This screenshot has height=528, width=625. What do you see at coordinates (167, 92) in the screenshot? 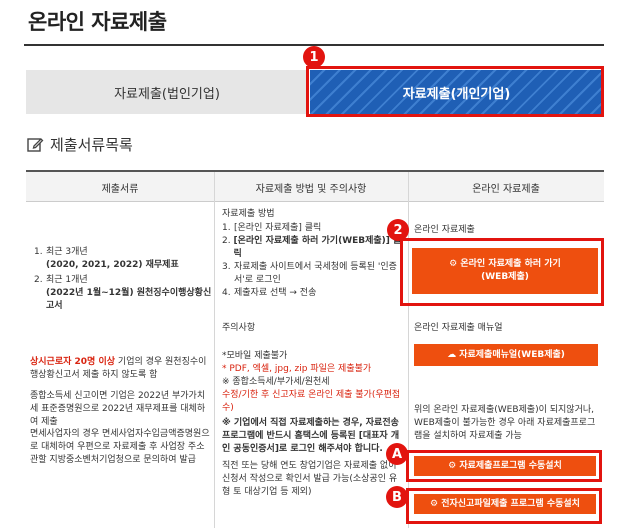
I see `tab-corporate: 자료제출(법인기업)` at bounding box center [167, 92].